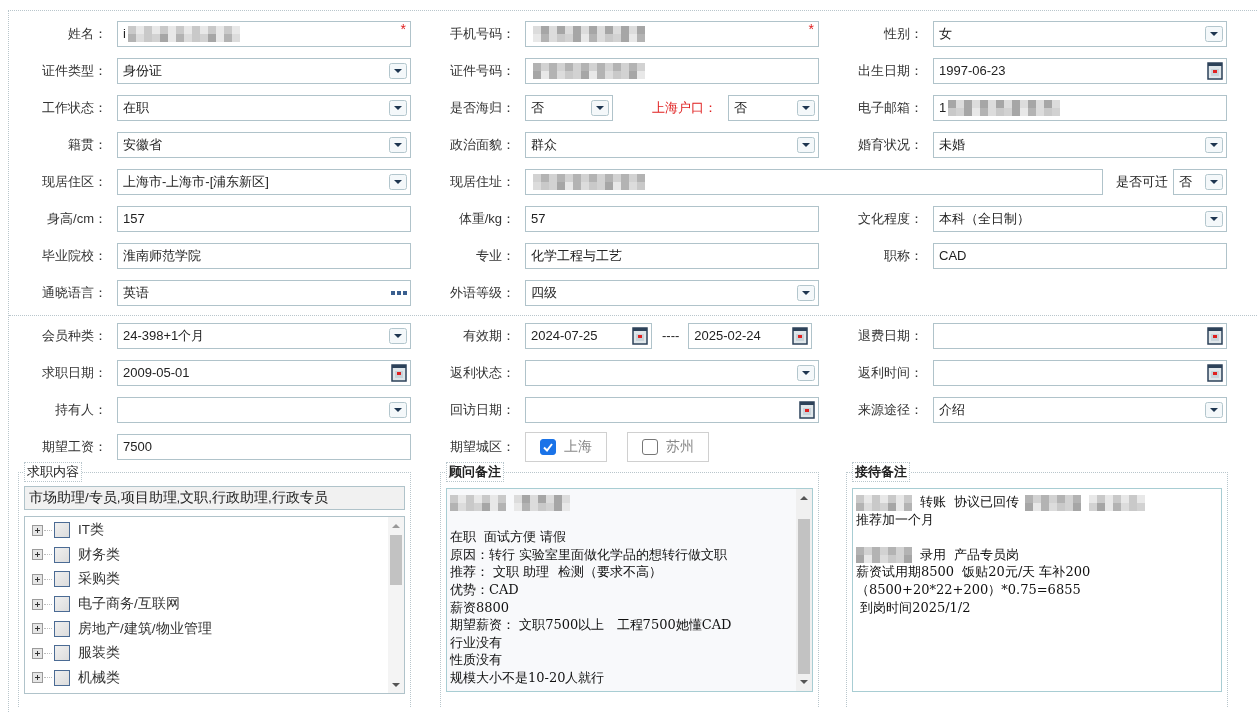  Describe the element at coordinates (970, 554) in the screenshot. I see `note-text: 录用 产品专员岗` at that location.